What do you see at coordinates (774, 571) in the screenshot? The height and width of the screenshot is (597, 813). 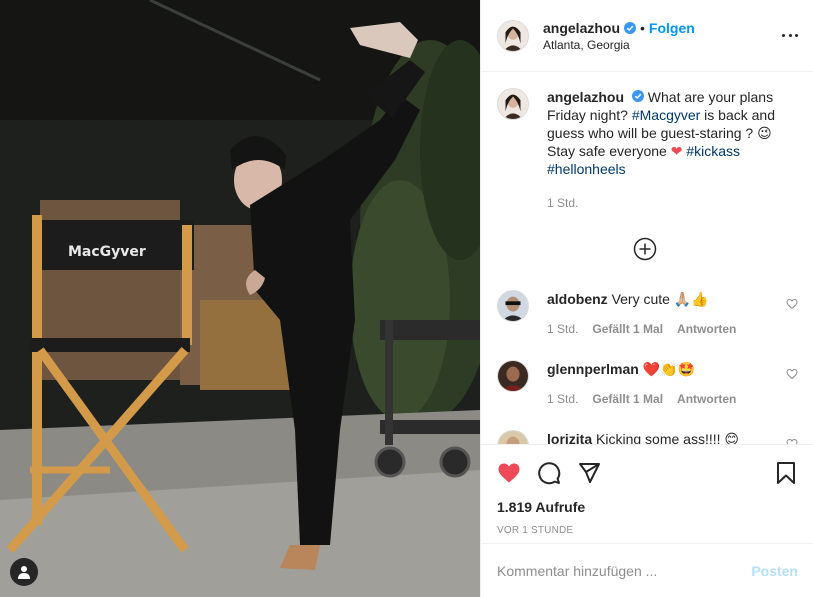 I see `post-comment-button: Posten` at bounding box center [774, 571].